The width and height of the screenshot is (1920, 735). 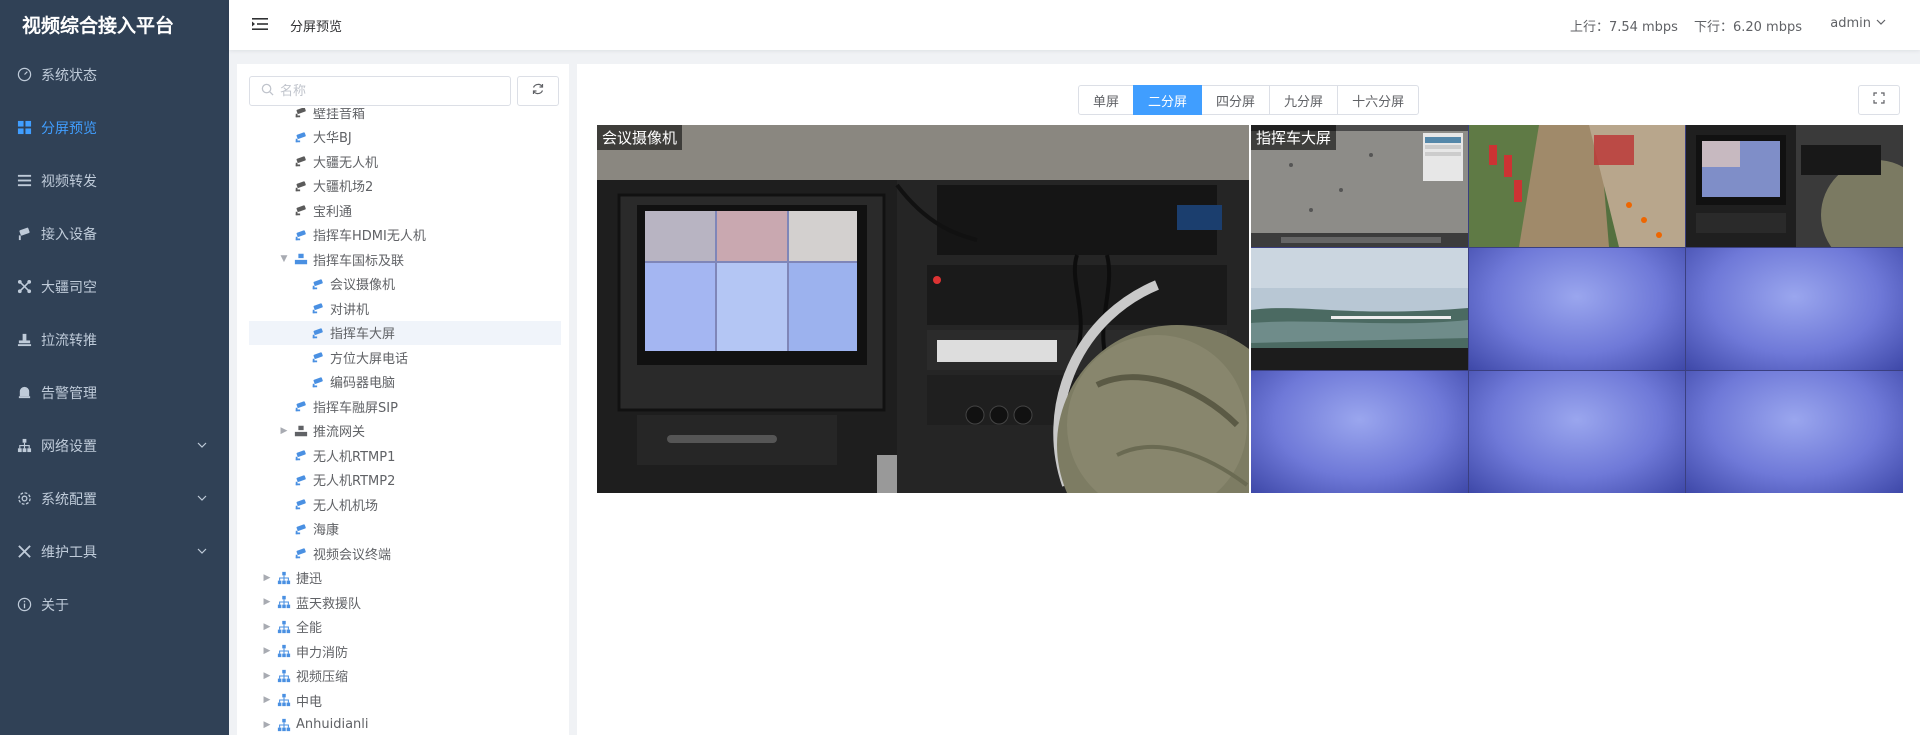 What do you see at coordinates (538, 91) in the screenshot?
I see `refresh-button` at bounding box center [538, 91].